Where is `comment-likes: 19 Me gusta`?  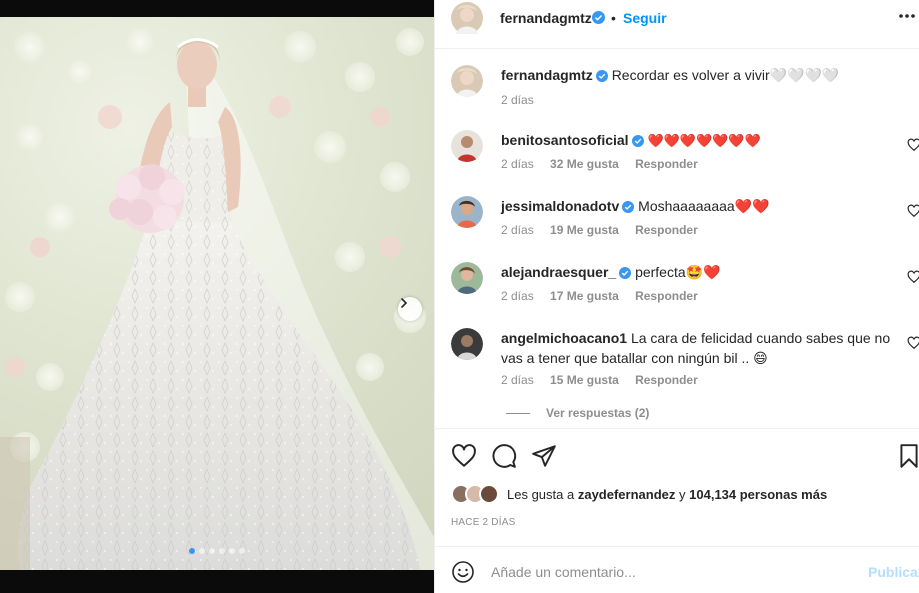 comment-likes: 19 Me gusta is located at coordinates (584, 230).